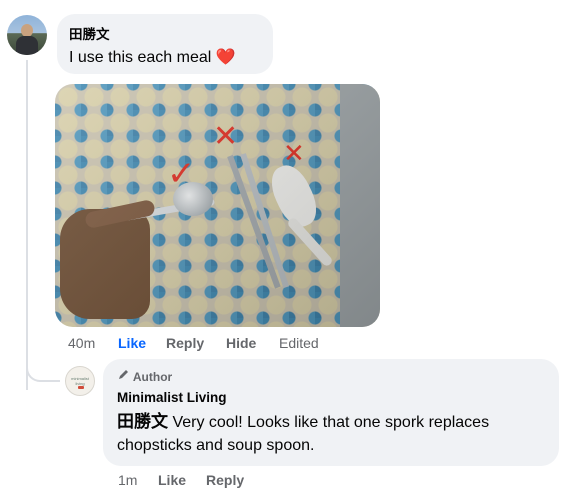 This screenshot has height=490, width=573. I want to click on edited-label: Edited, so click(299, 343).